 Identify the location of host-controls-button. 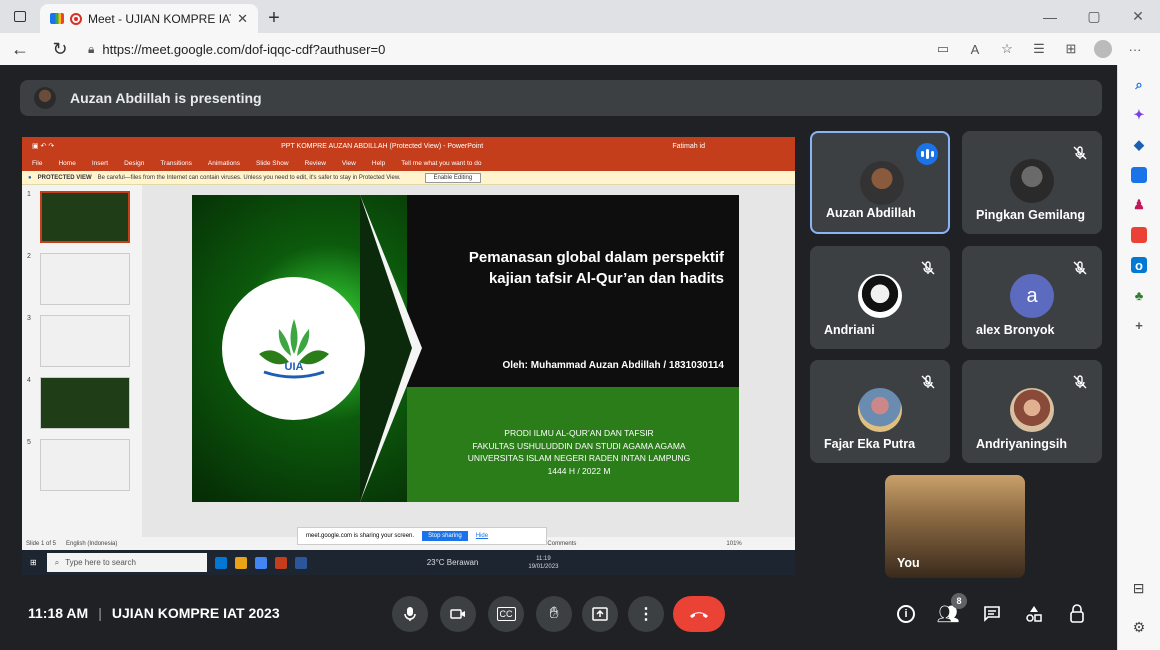
(1077, 614).